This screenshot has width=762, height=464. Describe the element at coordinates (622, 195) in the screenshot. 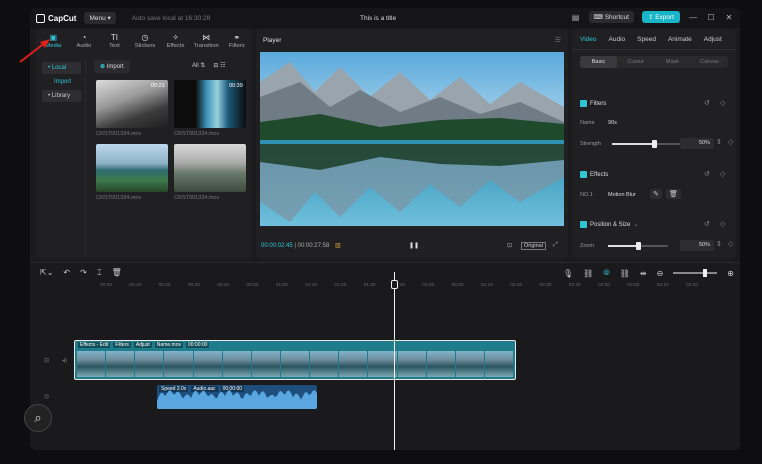

I see `effect-name: Motion Blur` at that location.